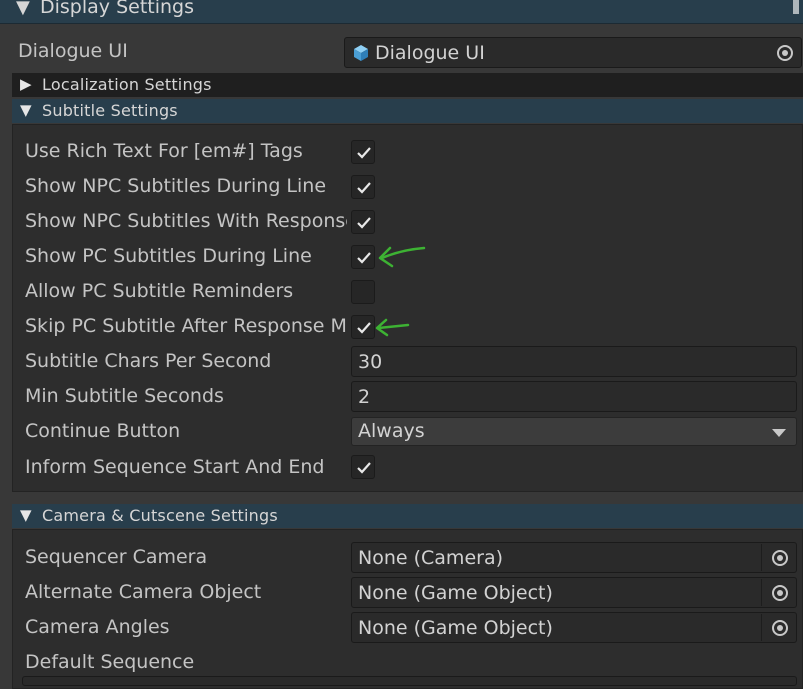 The image size is (803, 689). I want to click on show-npc-during-line-checkbox, so click(363, 187).